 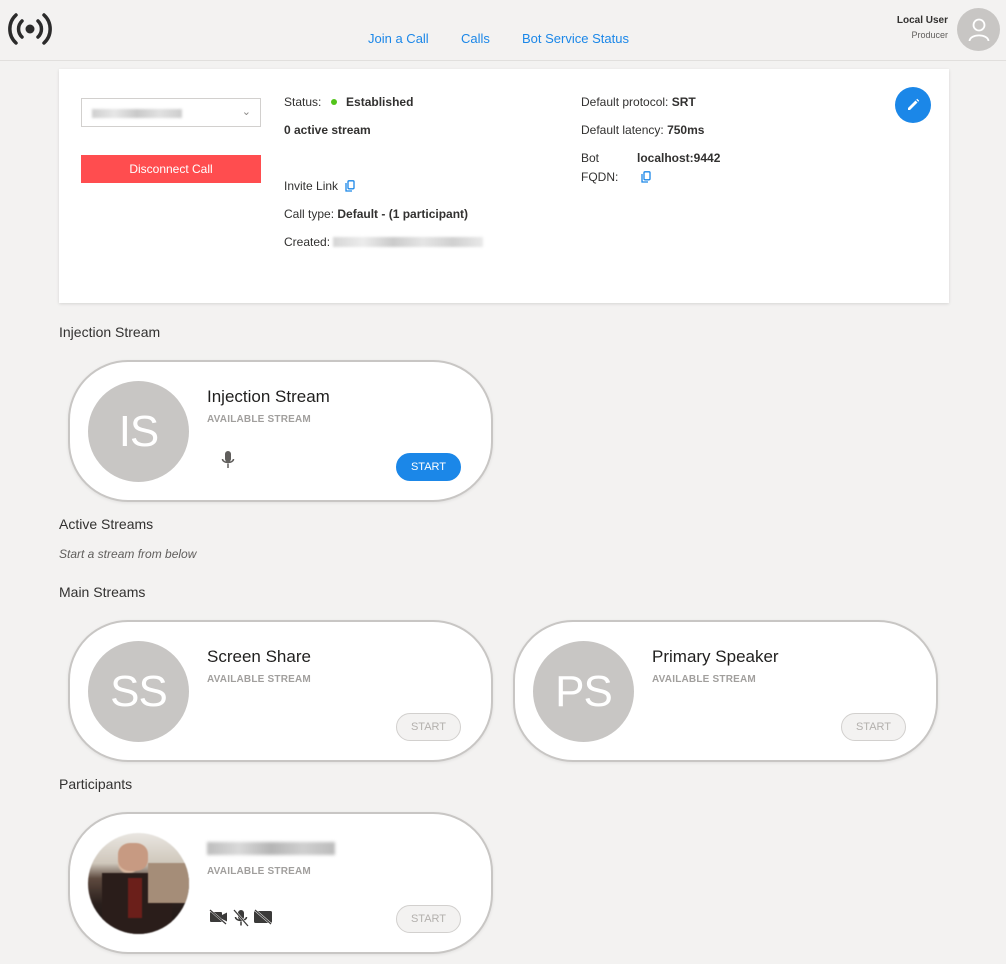 What do you see at coordinates (138, 431) in the screenshot?
I see `stream-avatar: IS` at bounding box center [138, 431].